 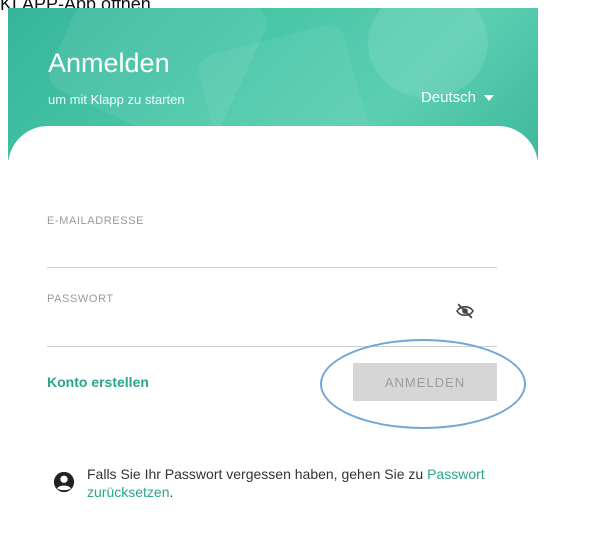 What do you see at coordinates (116, 99) in the screenshot?
I see `page-subtitle: um mit Klapp zu starten` at bounding box center [116, 99].